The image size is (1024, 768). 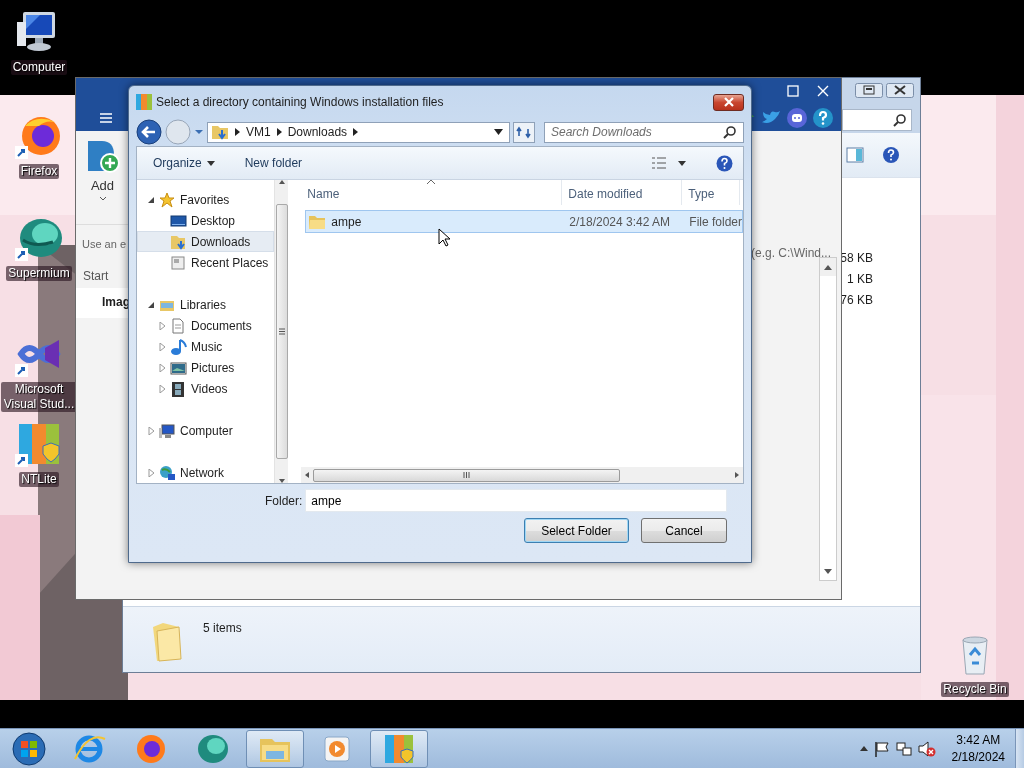 I want to click on breadcrumb: VM1, so click(x=258, y=132).